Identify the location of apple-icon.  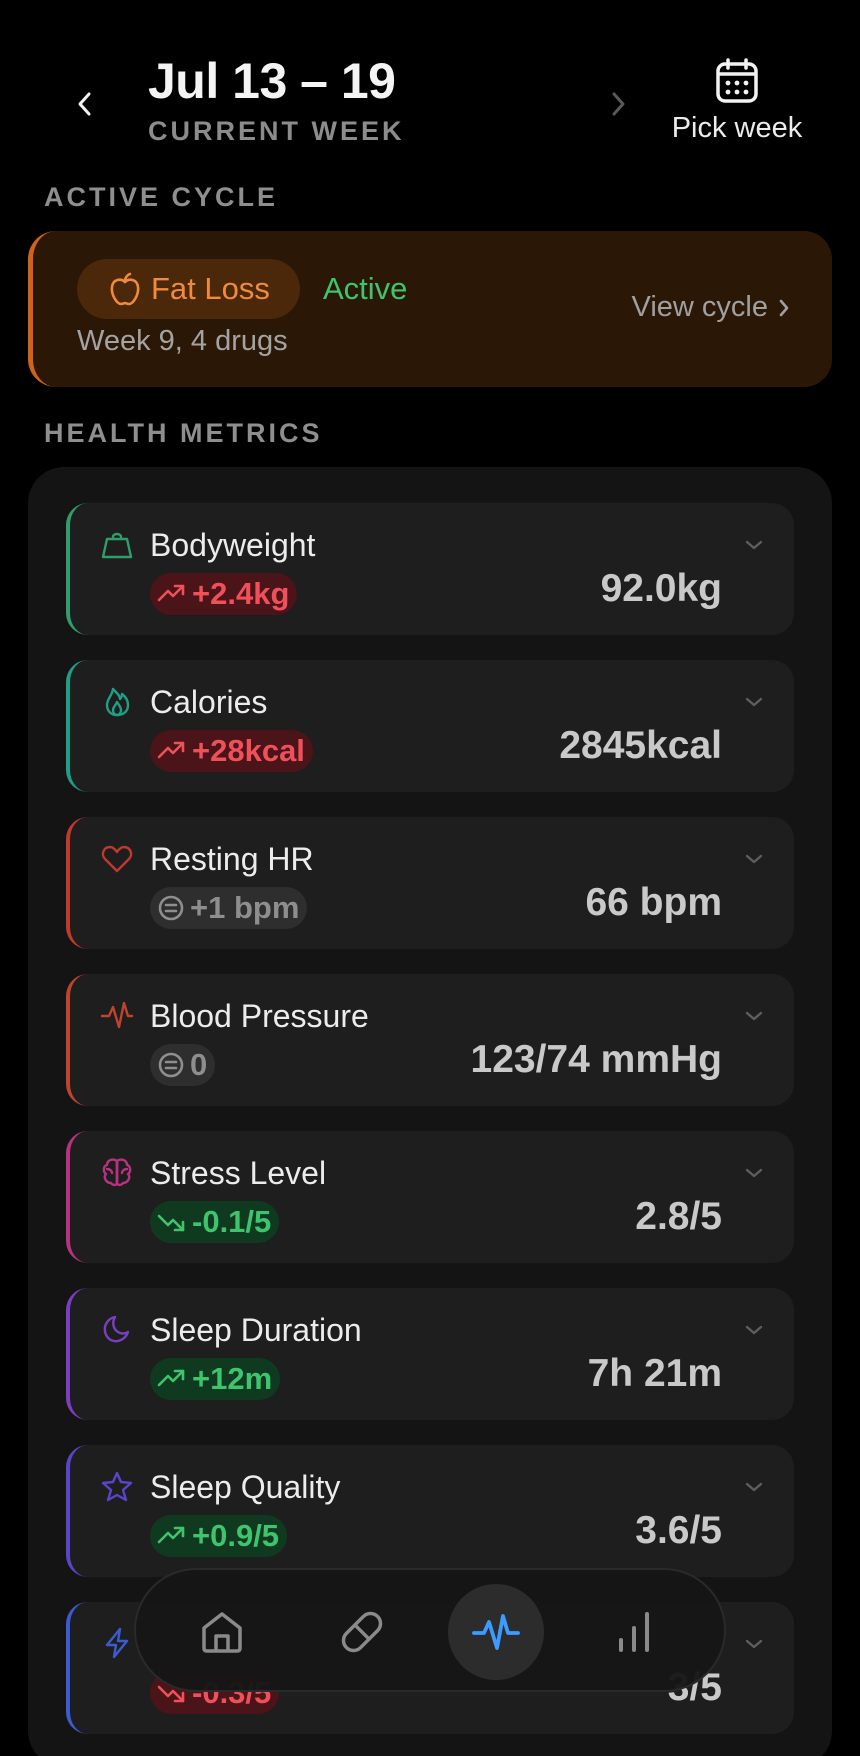
(125, 289).